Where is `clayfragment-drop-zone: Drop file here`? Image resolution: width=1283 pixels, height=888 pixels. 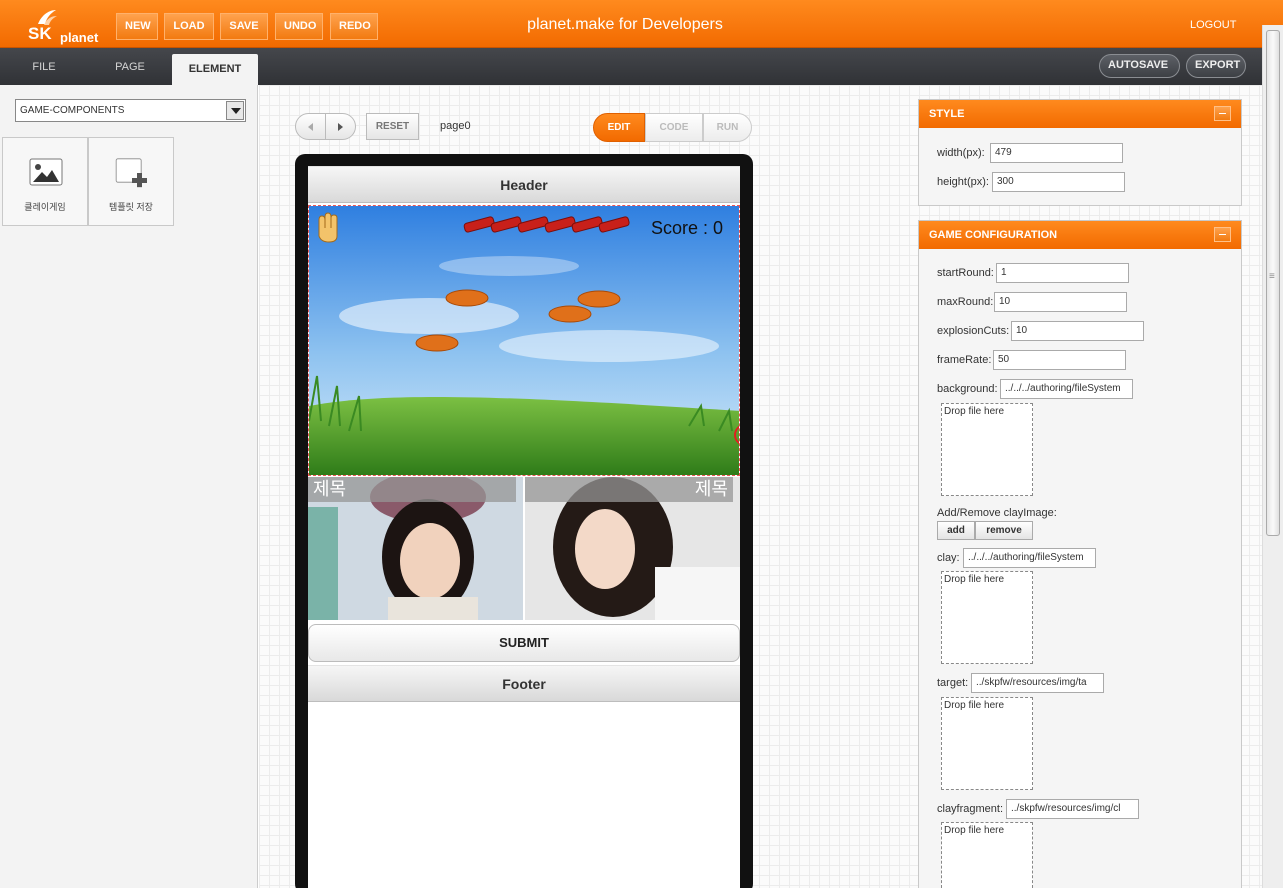 clayfragment-drop-zone: Drop file here is located at coordinates (987, 855).